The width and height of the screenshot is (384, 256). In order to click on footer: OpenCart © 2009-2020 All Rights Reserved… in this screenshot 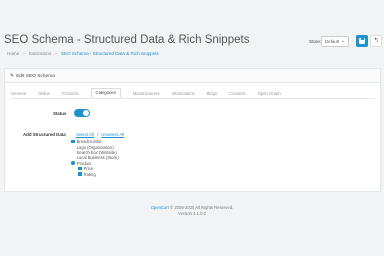, I will do `click(192, 211)`.